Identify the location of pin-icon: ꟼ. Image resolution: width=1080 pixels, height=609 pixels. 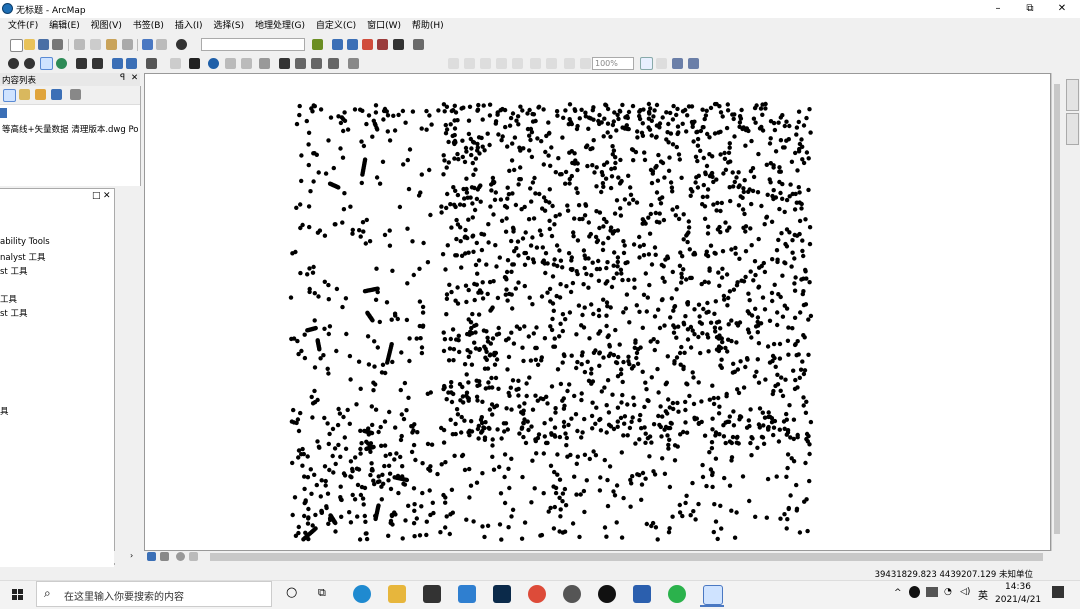
(122, 78).